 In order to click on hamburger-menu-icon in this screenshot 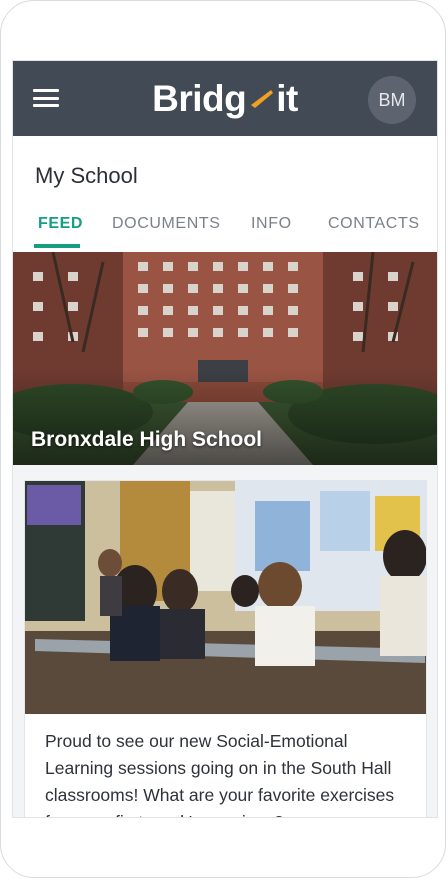, I will do `click(46, 98)`.